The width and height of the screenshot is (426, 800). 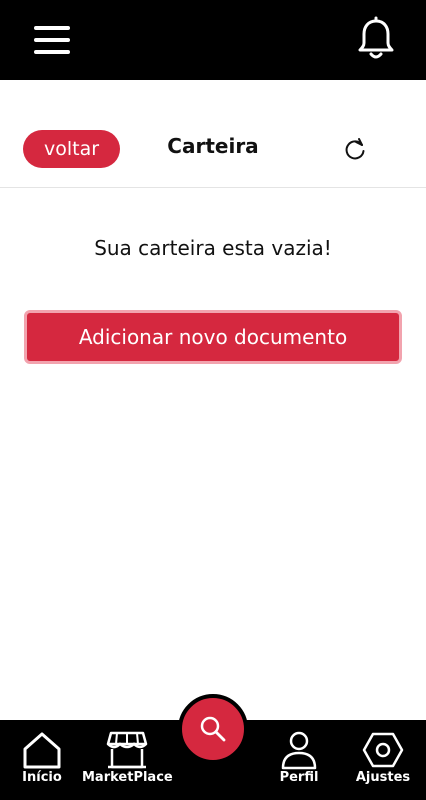 I want to click on hamburger-menu-icon, so click(x=52, y=40).